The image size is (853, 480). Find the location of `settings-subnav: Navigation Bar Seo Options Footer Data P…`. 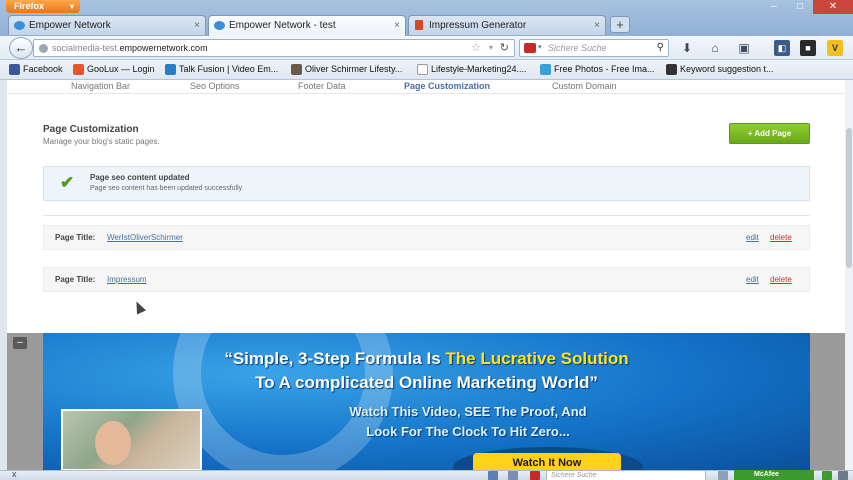

settings-subnav: Navigation Bar Seo Options Footer Data P… is located at coordinates (426, 87).